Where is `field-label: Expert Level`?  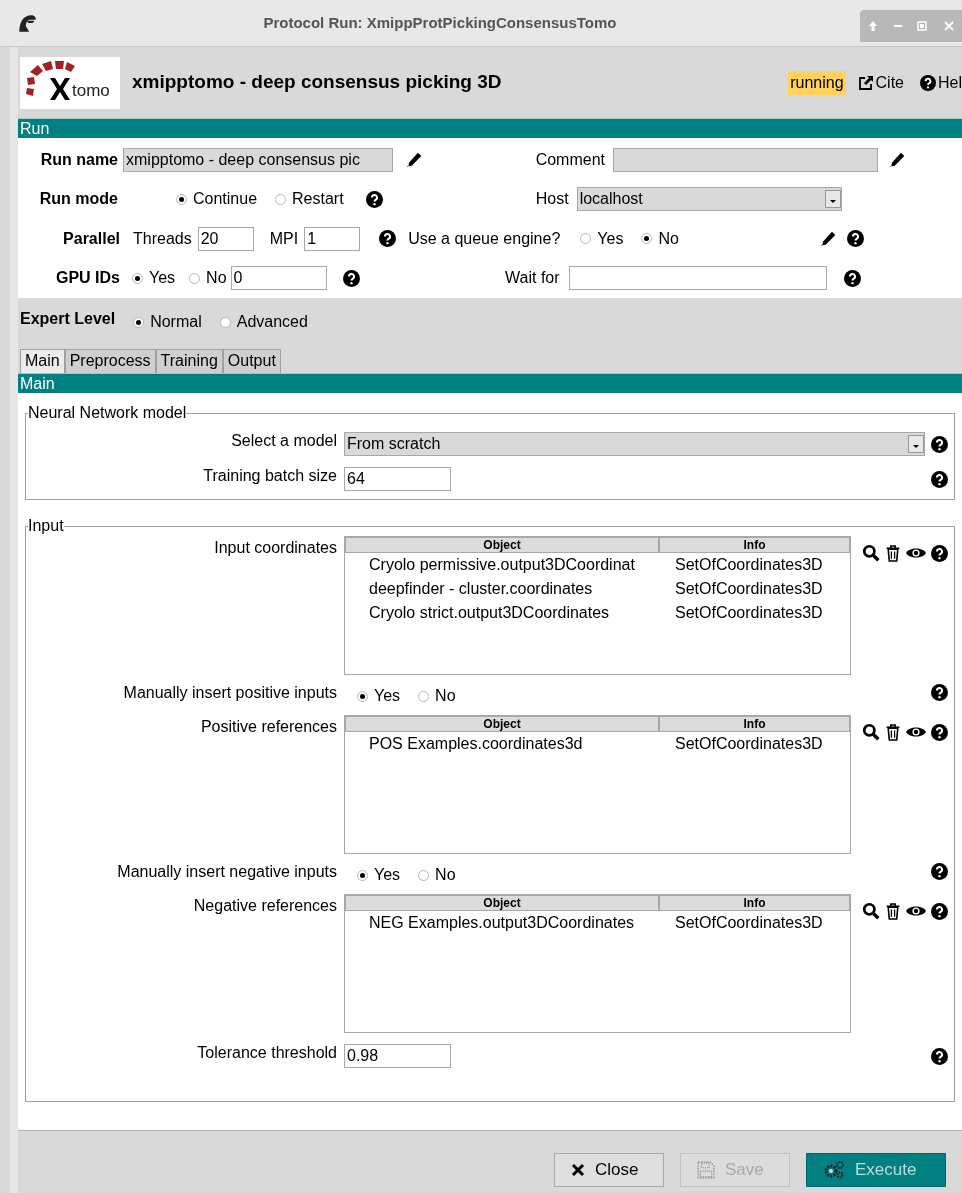 field-label: Expert Level is located at coordinates (68, 319).